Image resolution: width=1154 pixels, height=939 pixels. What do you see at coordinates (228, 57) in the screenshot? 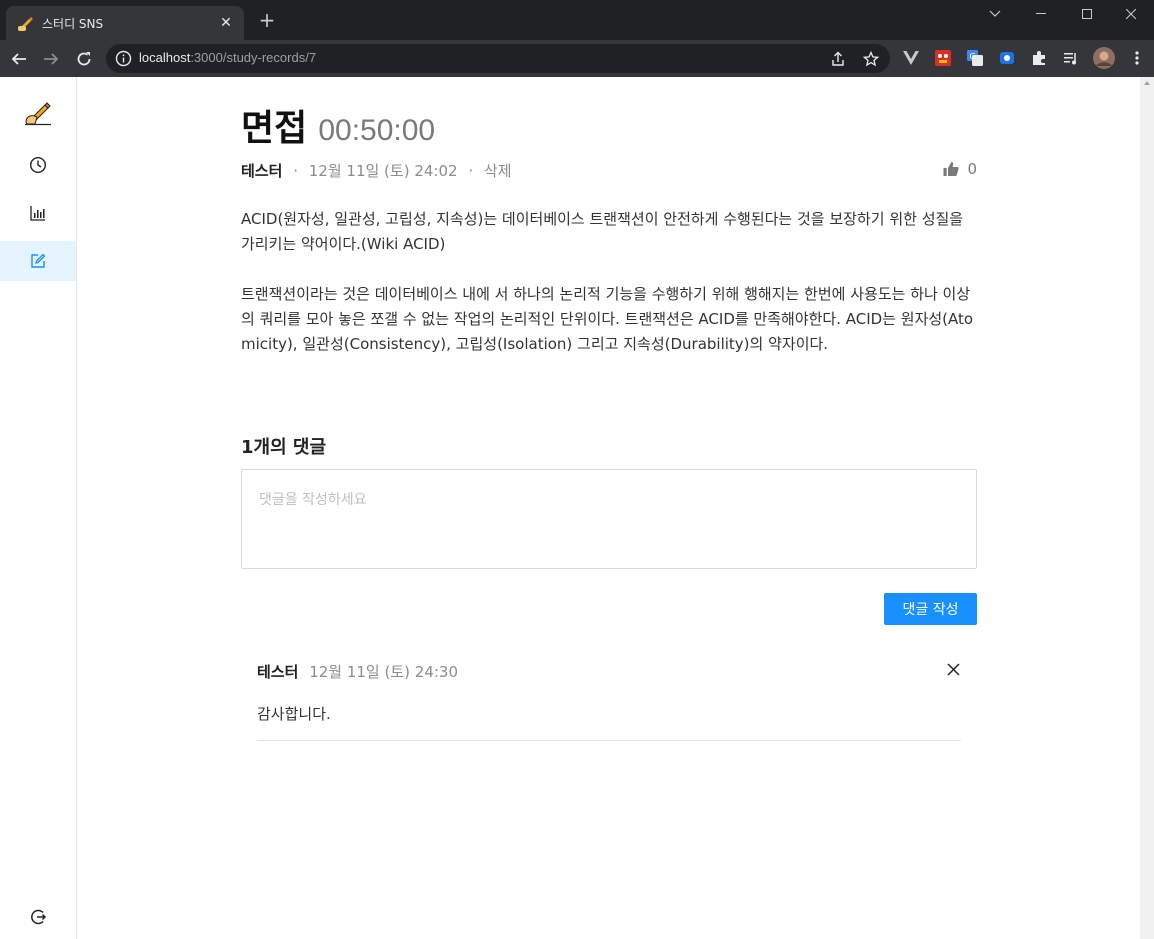
I see `url-text: localhost:3000/study-records/7` at bounding box center [228, 57].